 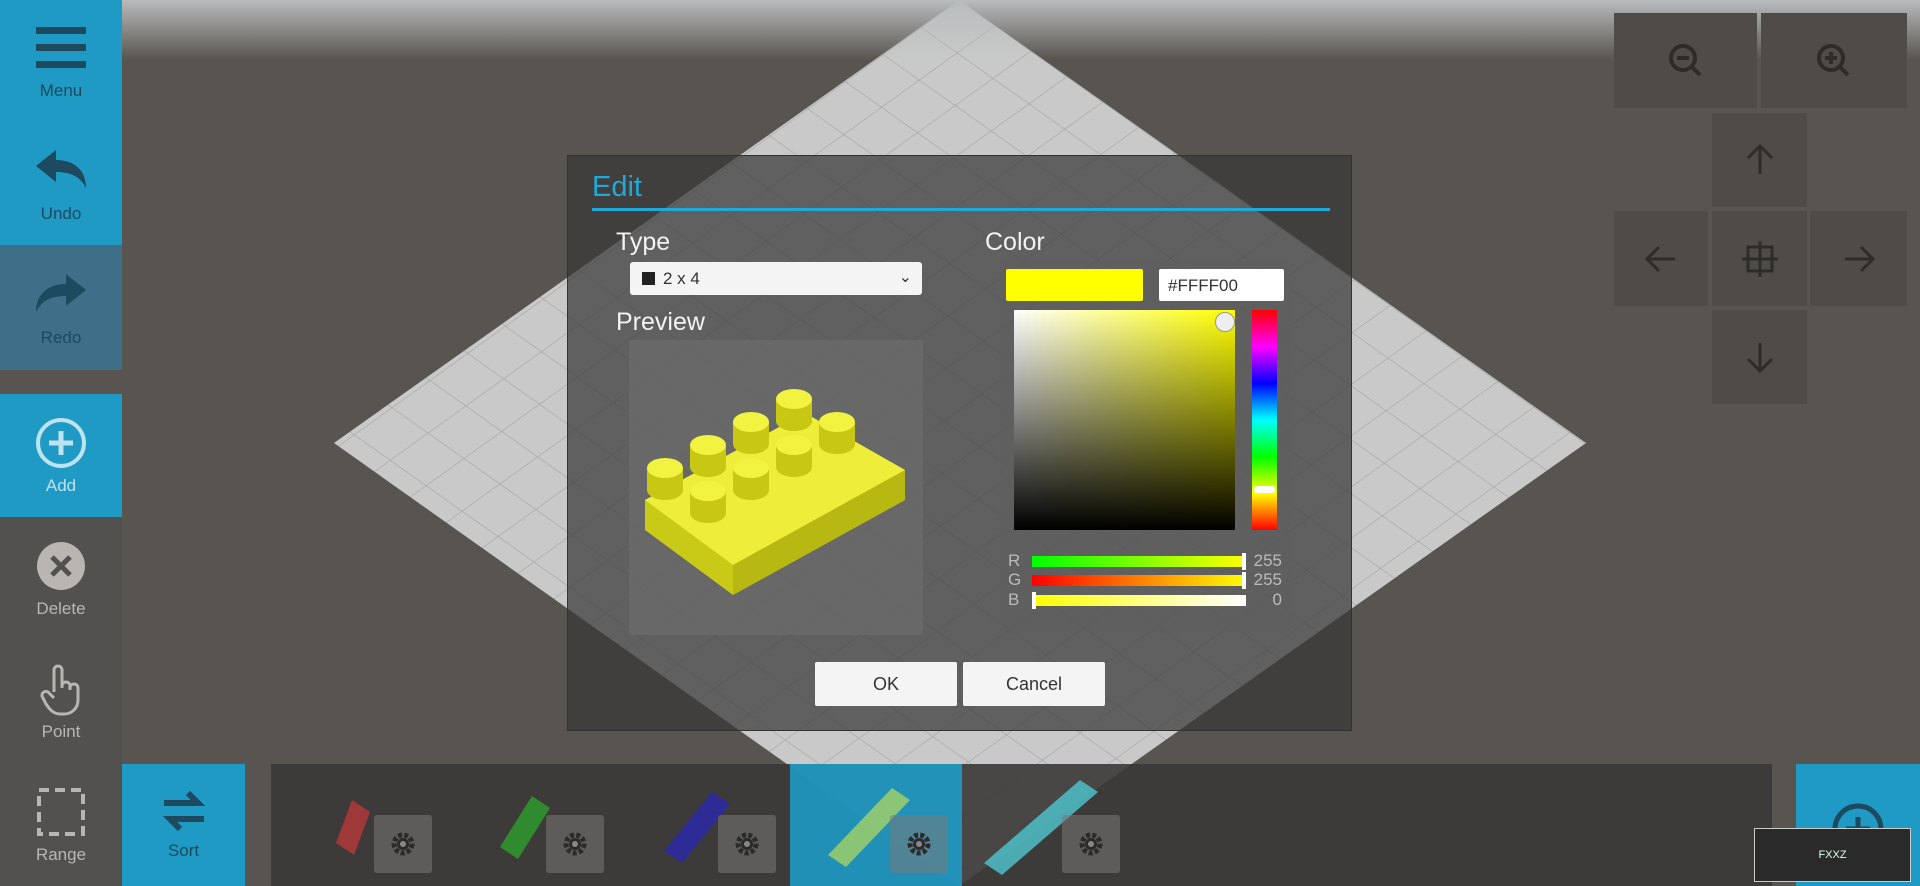 What do you see at coordinates (1014, 599) in the screenshot?
I see `b-label: B` at bounding box center [1014, 599].